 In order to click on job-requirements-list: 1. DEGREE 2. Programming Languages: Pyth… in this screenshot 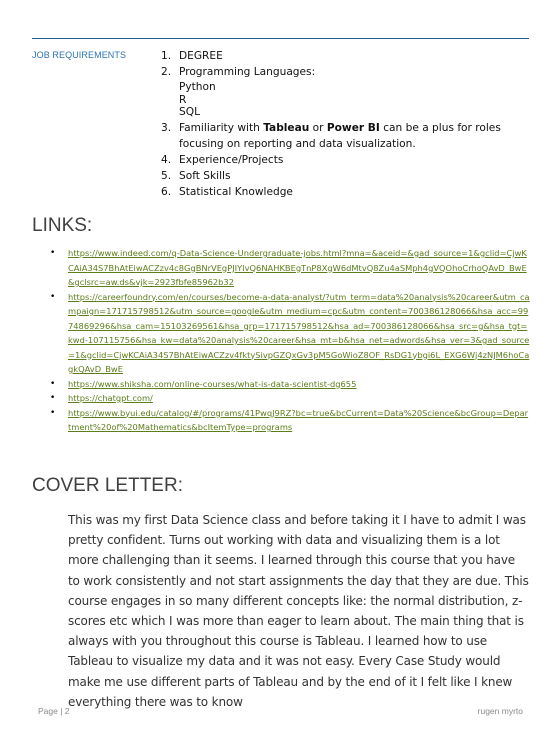, I will do `click(346, 124)`.